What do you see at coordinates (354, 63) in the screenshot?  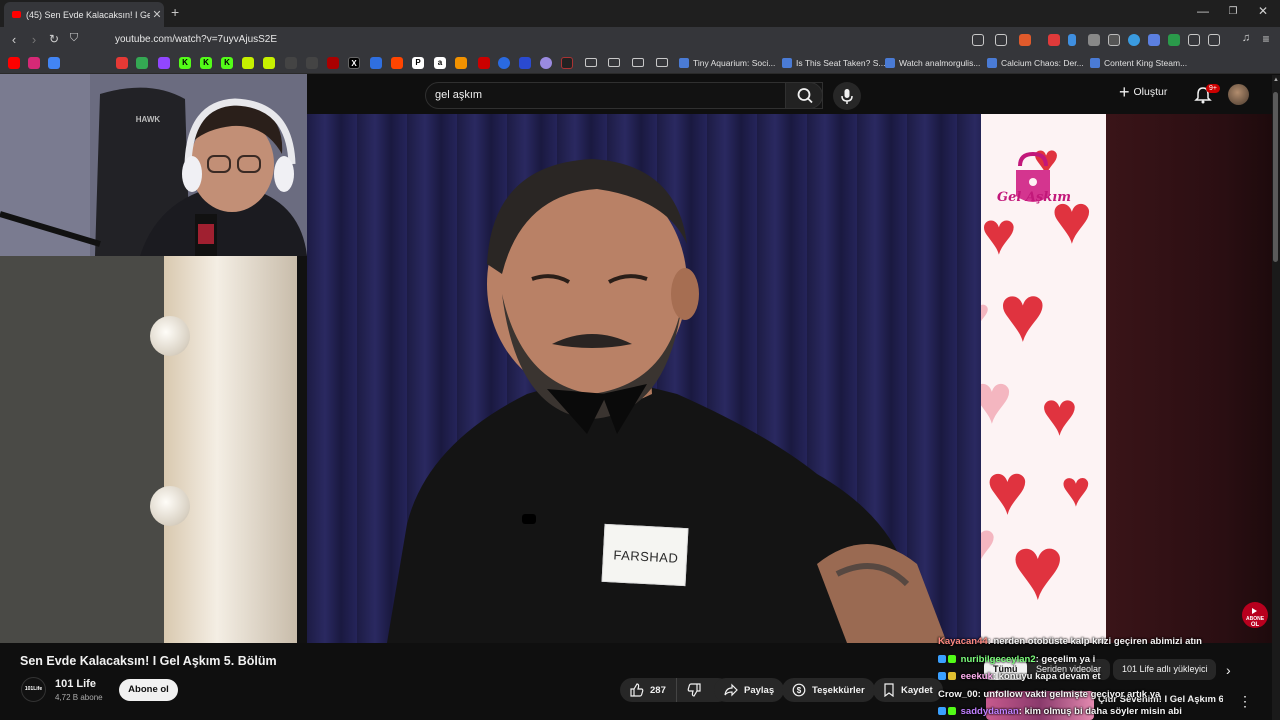 I see `x-bookmark-icon: X` at bounding box center [354, 63].